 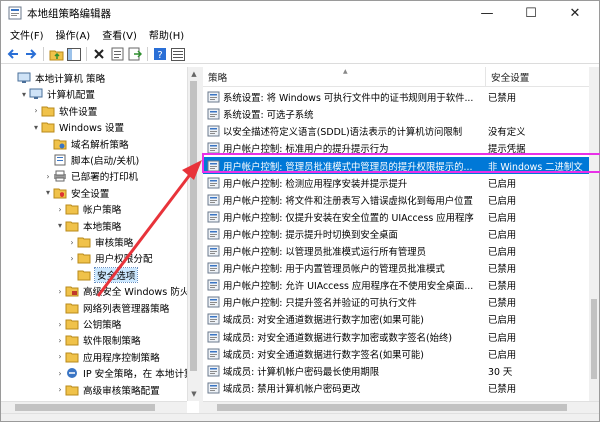 I want to click on table-row: 域成员: 计算机帐户密码最长使用期限 30 天, so click(x=396, y=371).